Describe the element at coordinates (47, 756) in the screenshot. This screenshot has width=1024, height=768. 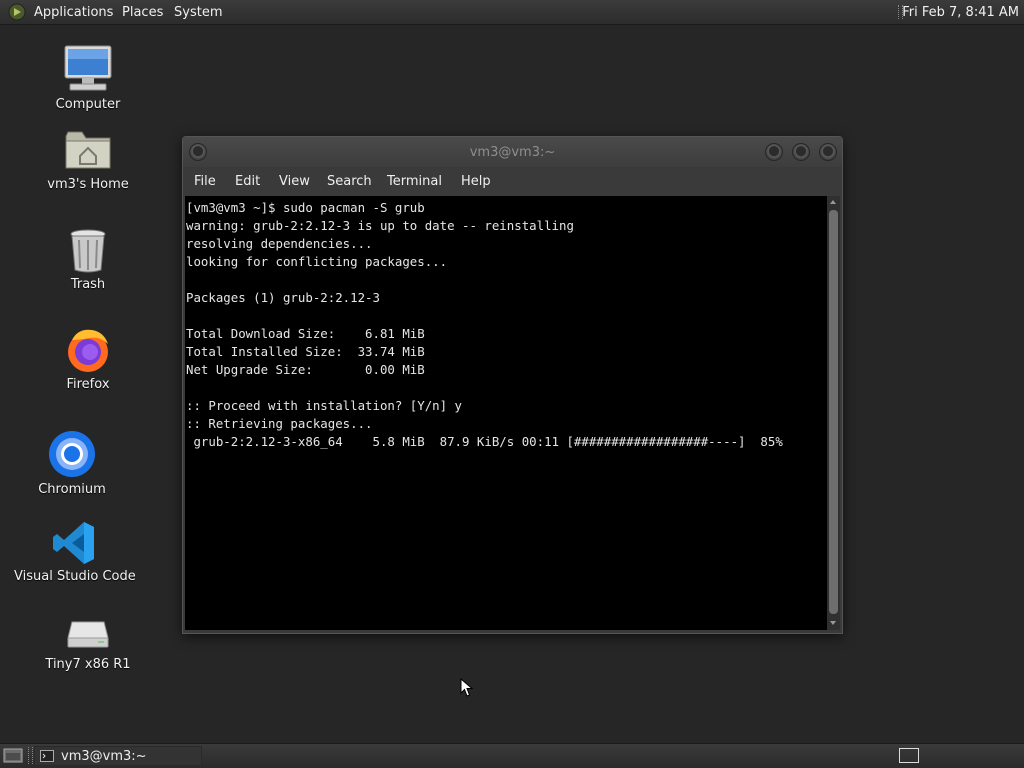
I see `terminal-icon` at that location.